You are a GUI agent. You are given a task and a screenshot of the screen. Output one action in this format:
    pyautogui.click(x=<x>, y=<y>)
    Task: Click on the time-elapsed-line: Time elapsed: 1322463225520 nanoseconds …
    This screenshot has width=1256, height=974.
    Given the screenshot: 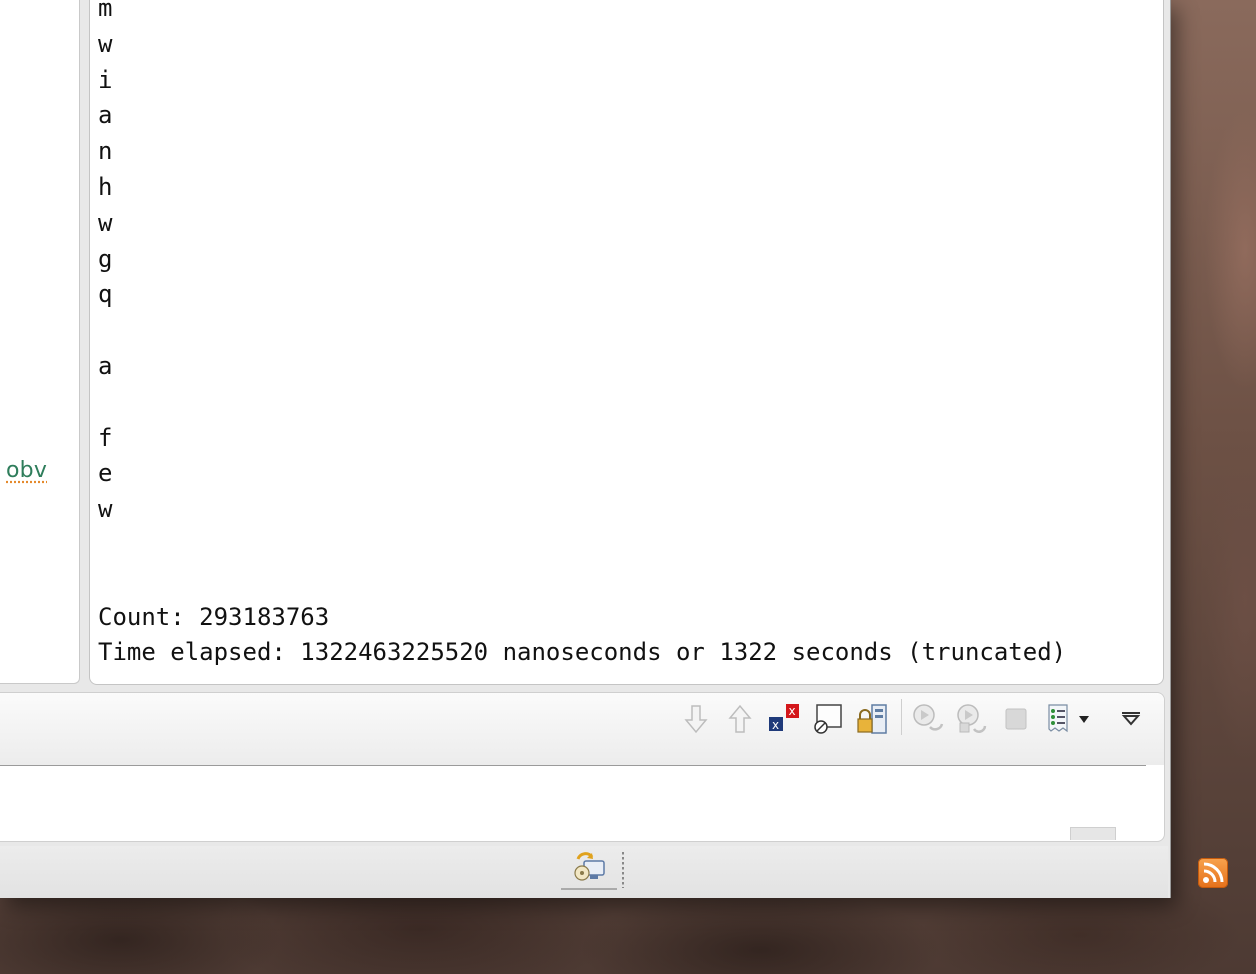 What is the action you would take?
    pyautogui.click(x=582, y=652)
    